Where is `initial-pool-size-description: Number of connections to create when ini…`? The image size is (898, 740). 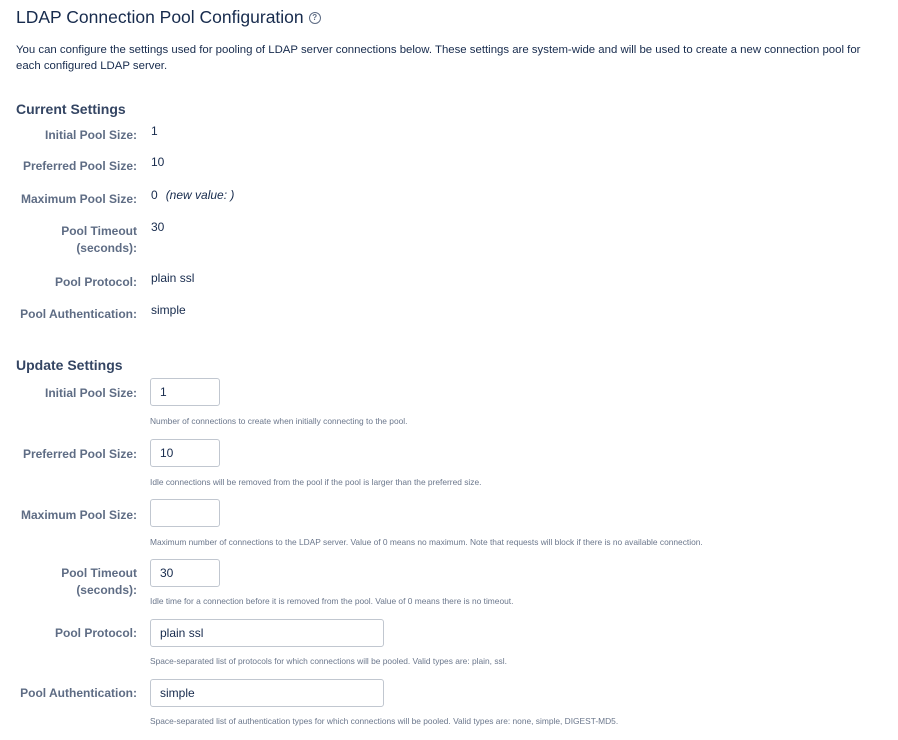 initial-pool-size-description: Number of connections to create when ini… is located at coordinates (279, 421).